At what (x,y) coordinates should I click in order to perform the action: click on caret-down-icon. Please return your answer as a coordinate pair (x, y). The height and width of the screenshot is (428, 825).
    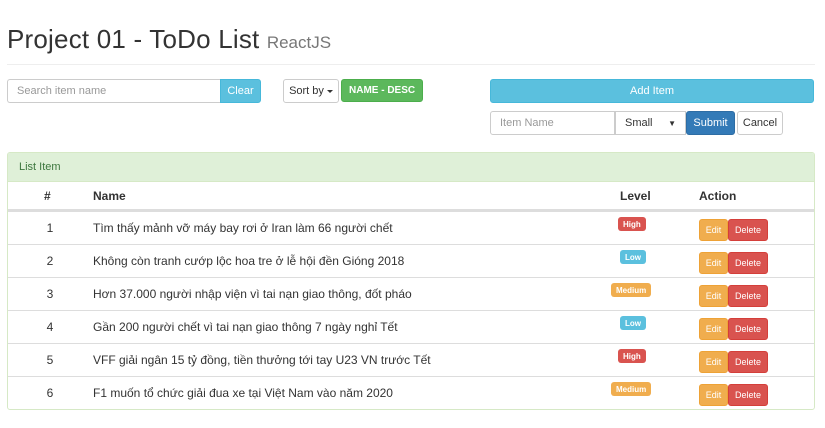
    Looking at the image, I should click on (329, 91).